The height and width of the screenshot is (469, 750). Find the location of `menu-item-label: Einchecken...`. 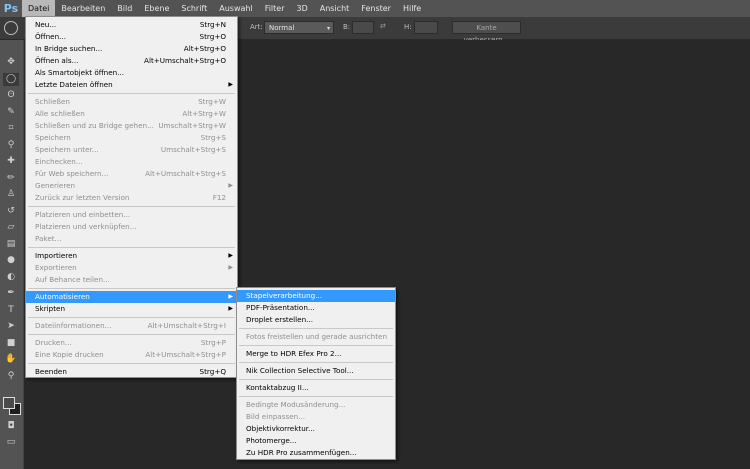

menu-item-label: Einchecken... is located at coordinates (59, 161).